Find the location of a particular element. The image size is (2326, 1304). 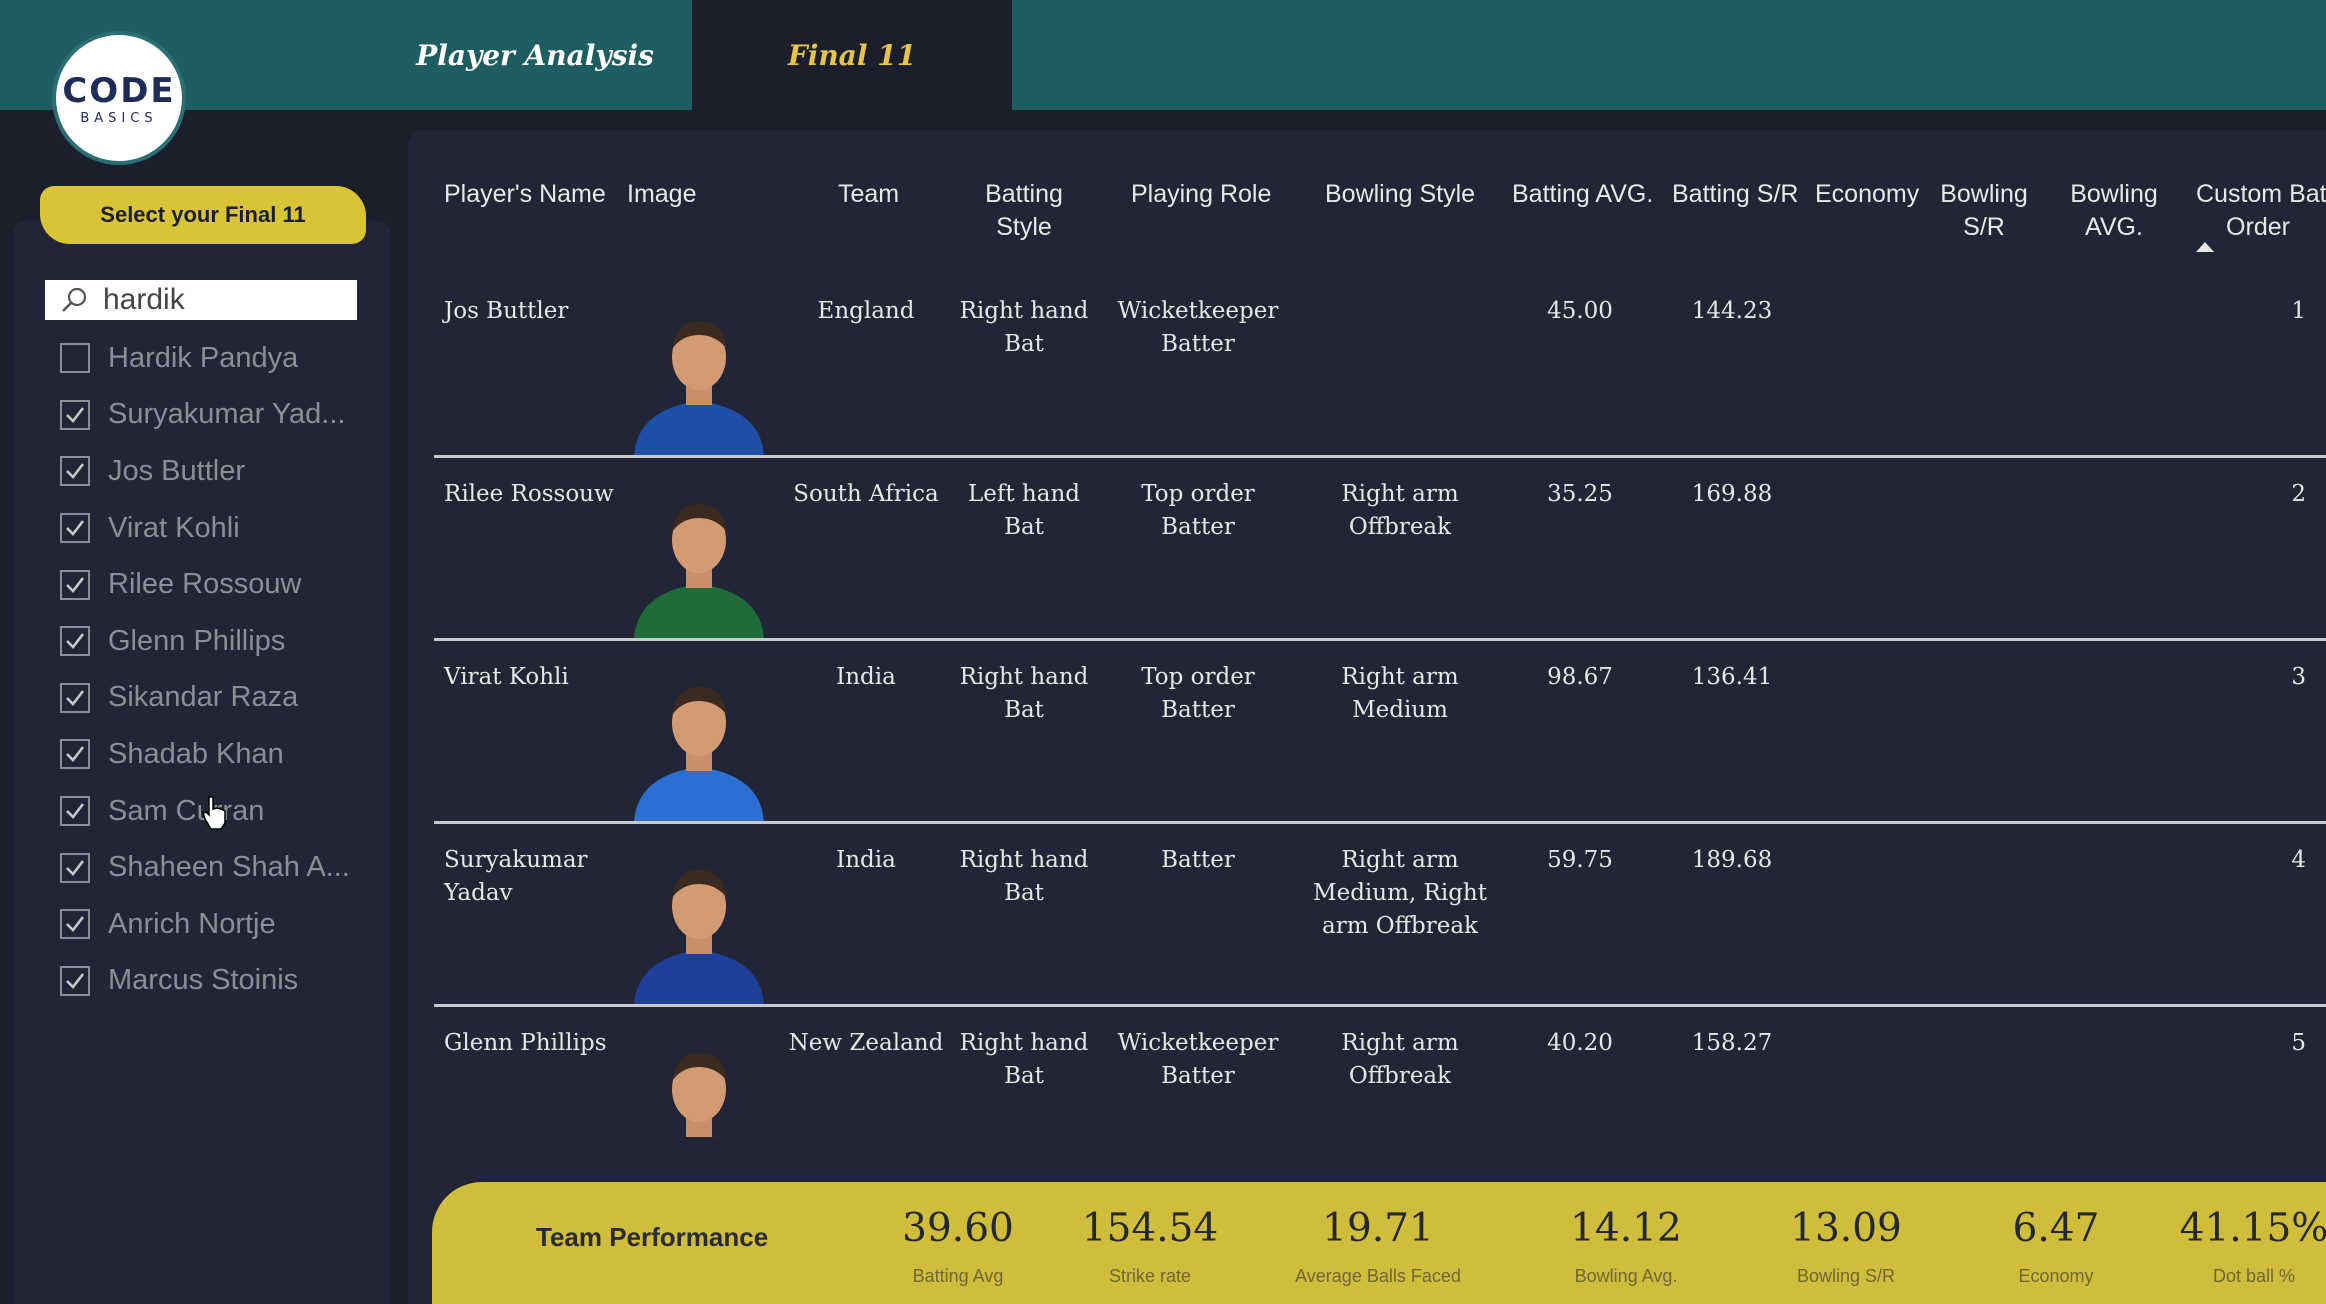

cell-bat_sr: 189.68 is located at coordinates (1732, 860).